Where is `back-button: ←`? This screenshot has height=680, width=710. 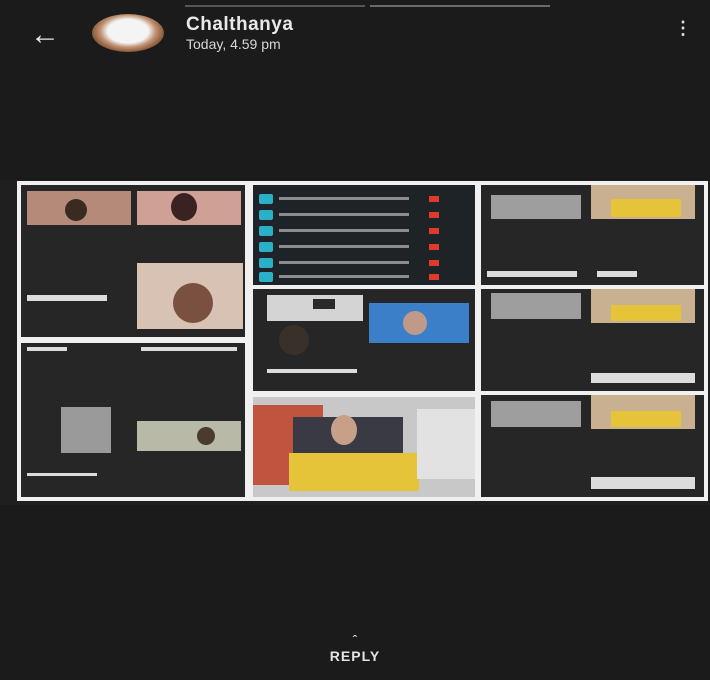 back-button: ← is located at coordinates (50, 35).